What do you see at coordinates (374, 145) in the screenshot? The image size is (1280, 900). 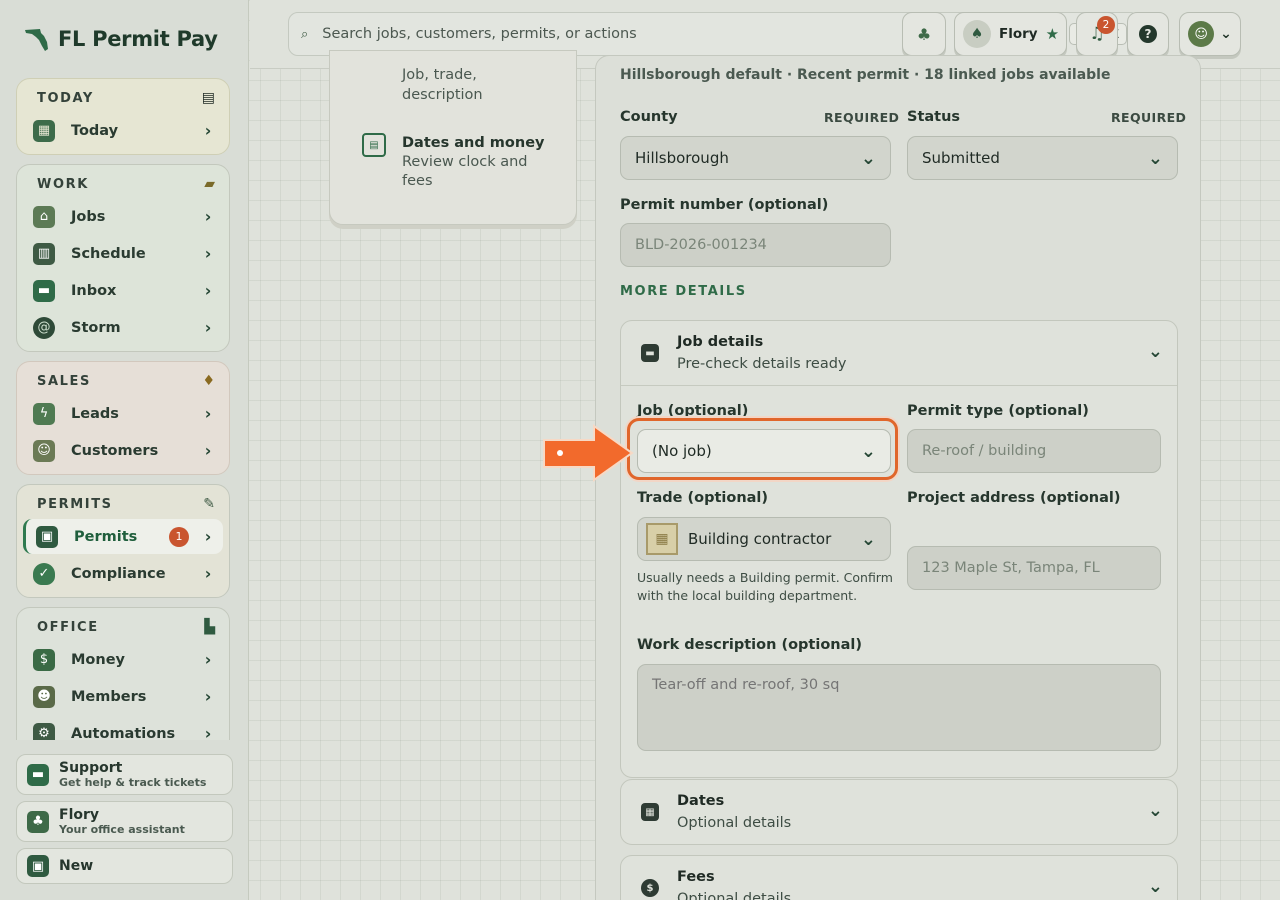 I see `calendar-icon: ▤` at bounding box center [374, 145].